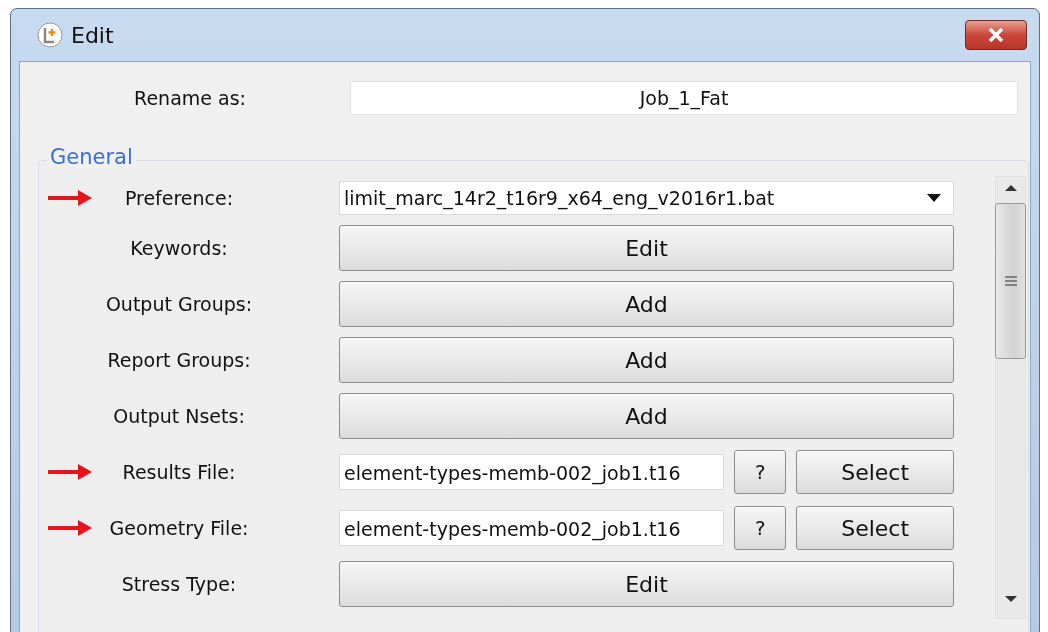  What do you see at coordinates (646, 198) in the screenshot?
I see `preference-dropdown: limit_marc_14r2_t16r9_x64_eng_v2016r1.bat` at bounding box center [646, 198].